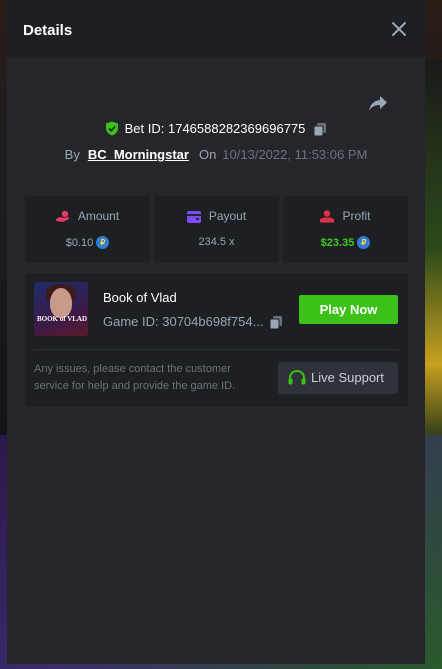 This screenshot has width=442, height=669. Describe the element at coordinates (216, 29) in the screenshot. I see `modal-header: Details` at that location.